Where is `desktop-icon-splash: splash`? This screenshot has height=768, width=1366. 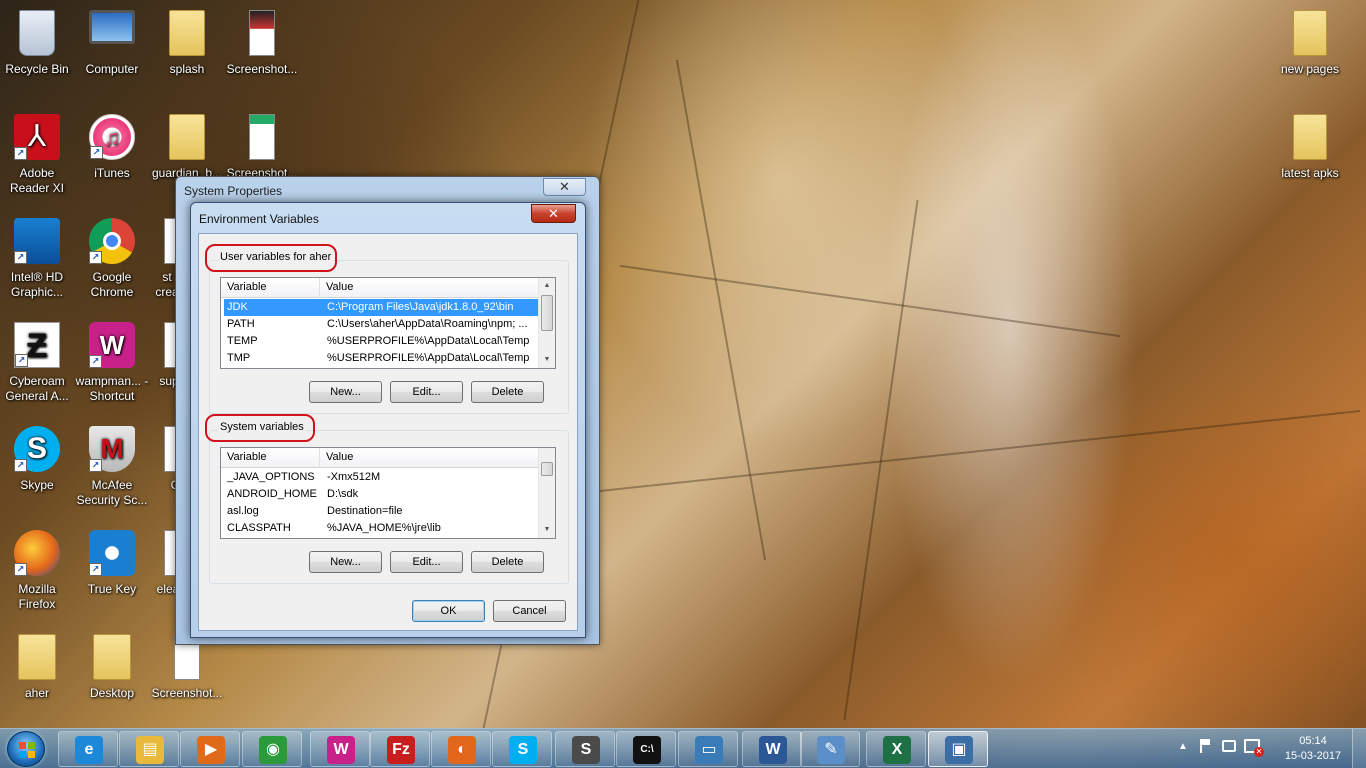
desktop-icon-splash: splash is located at coordinates (187, 52).